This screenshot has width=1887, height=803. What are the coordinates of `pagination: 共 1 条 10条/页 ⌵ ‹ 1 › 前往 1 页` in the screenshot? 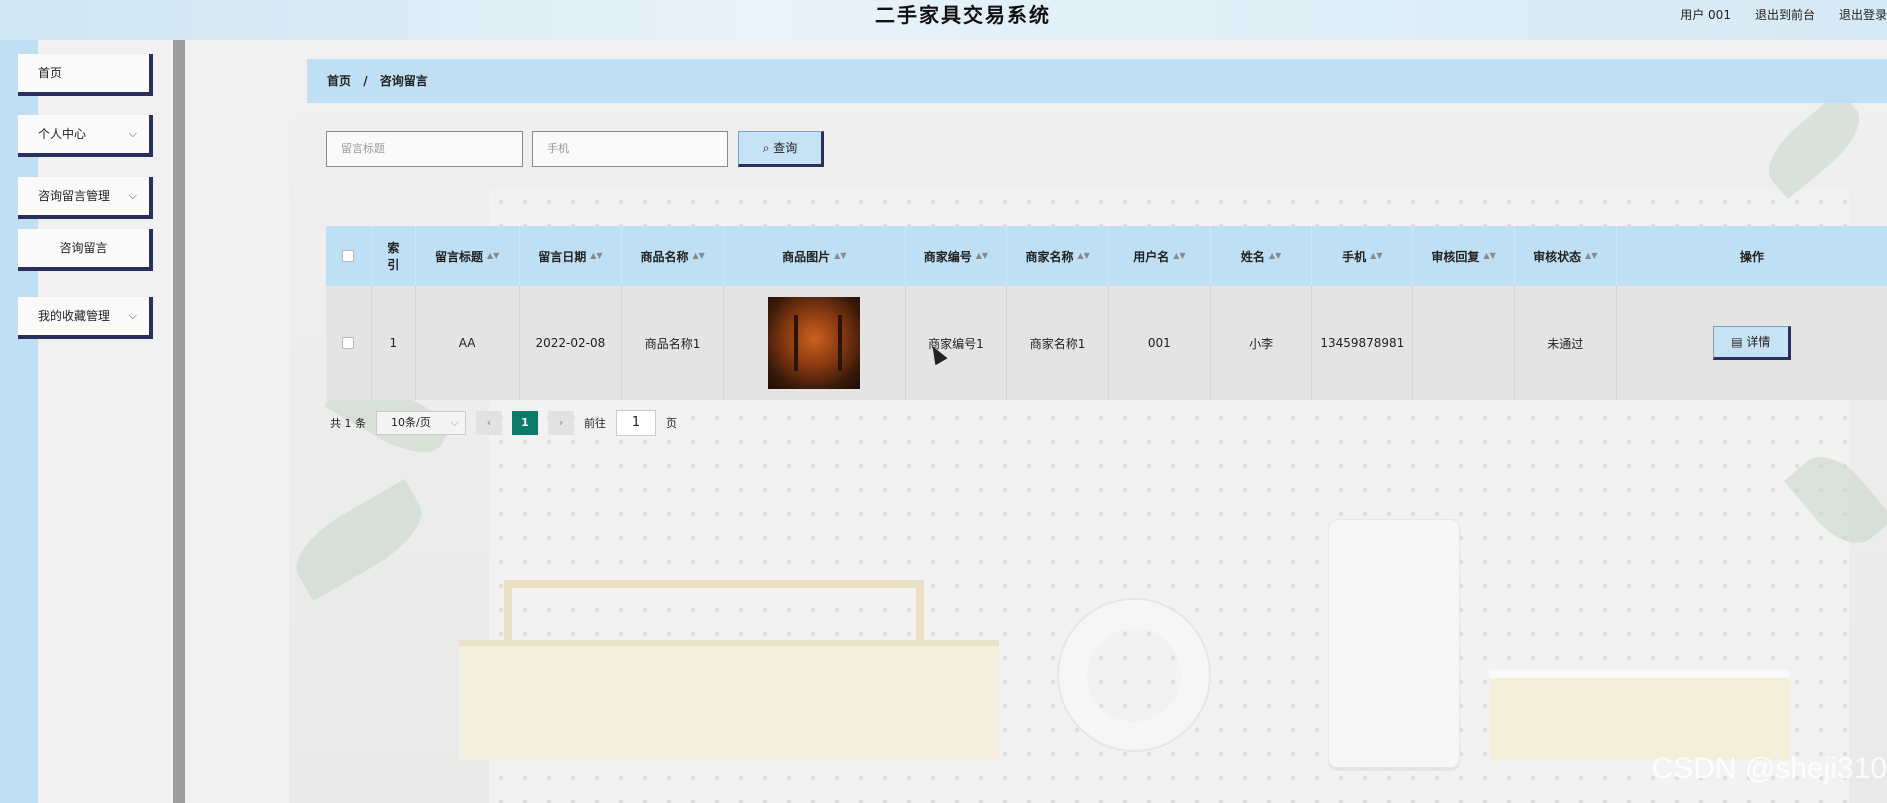 It's located at (503, 423).